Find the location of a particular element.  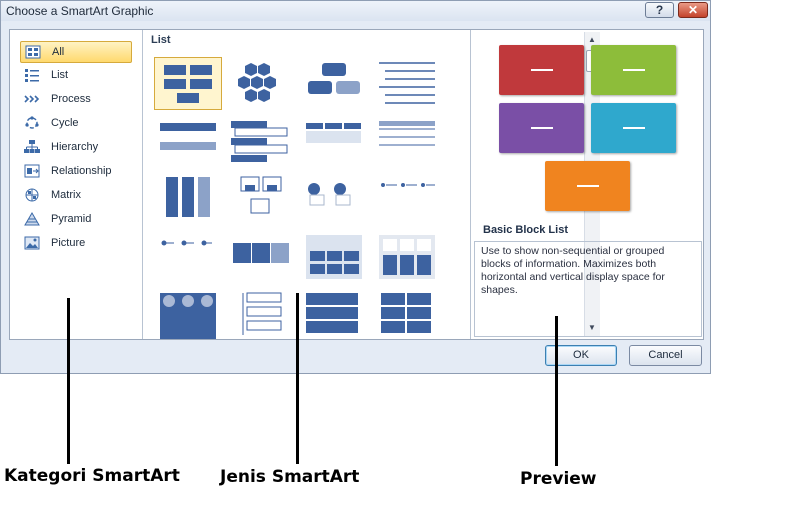

annotation-pointer-types is located at coordinates (297, 378).